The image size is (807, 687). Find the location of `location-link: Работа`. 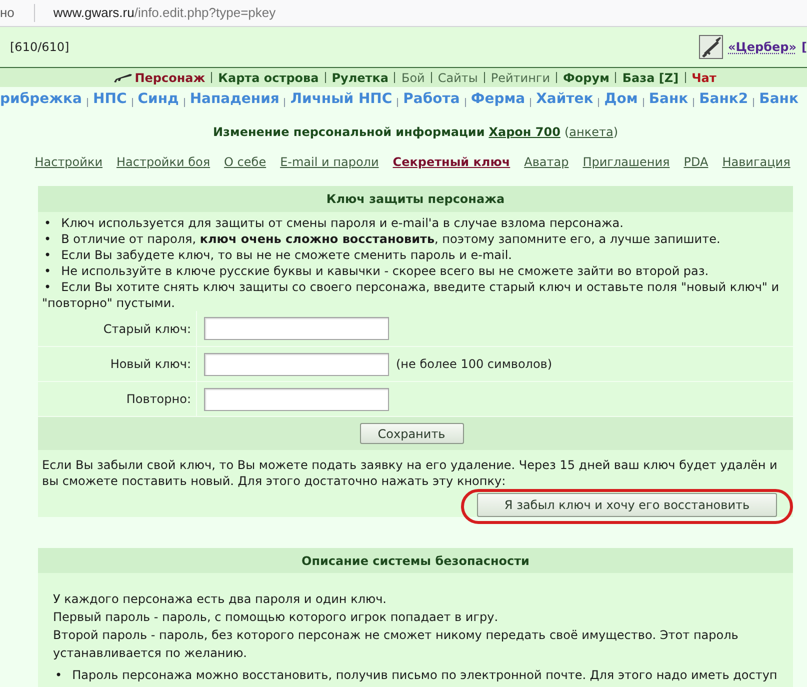

location-link: Работа is located at coordinates (431, 99).